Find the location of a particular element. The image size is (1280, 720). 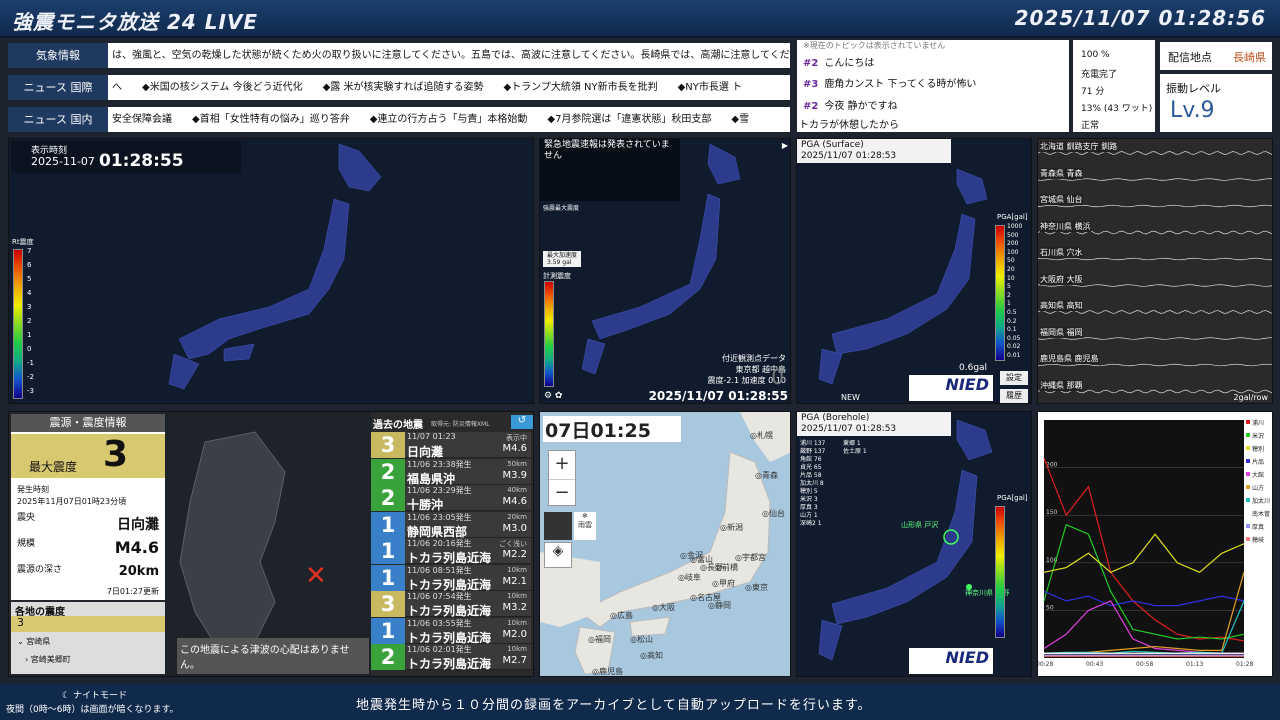

past-quake-note: 10km is located at coordinates (517, 649).